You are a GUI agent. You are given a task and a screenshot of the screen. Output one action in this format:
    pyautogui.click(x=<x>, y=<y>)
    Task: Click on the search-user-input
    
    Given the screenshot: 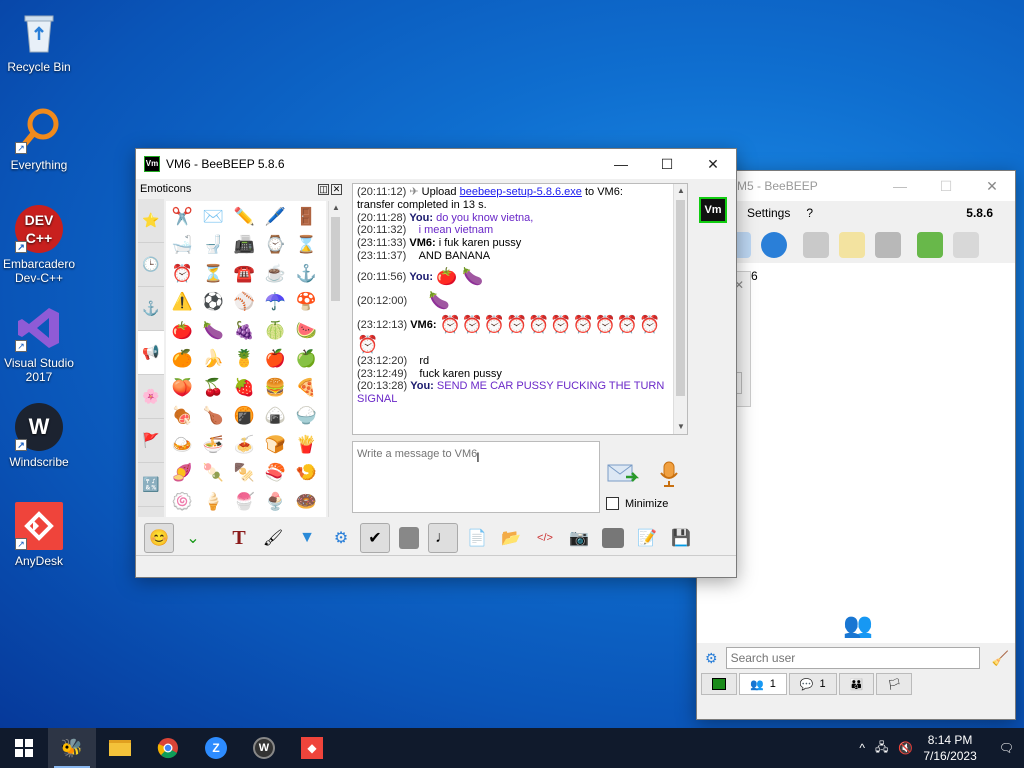 What is the action you would take?
    pyautogui.click(x=852, y=658)
    